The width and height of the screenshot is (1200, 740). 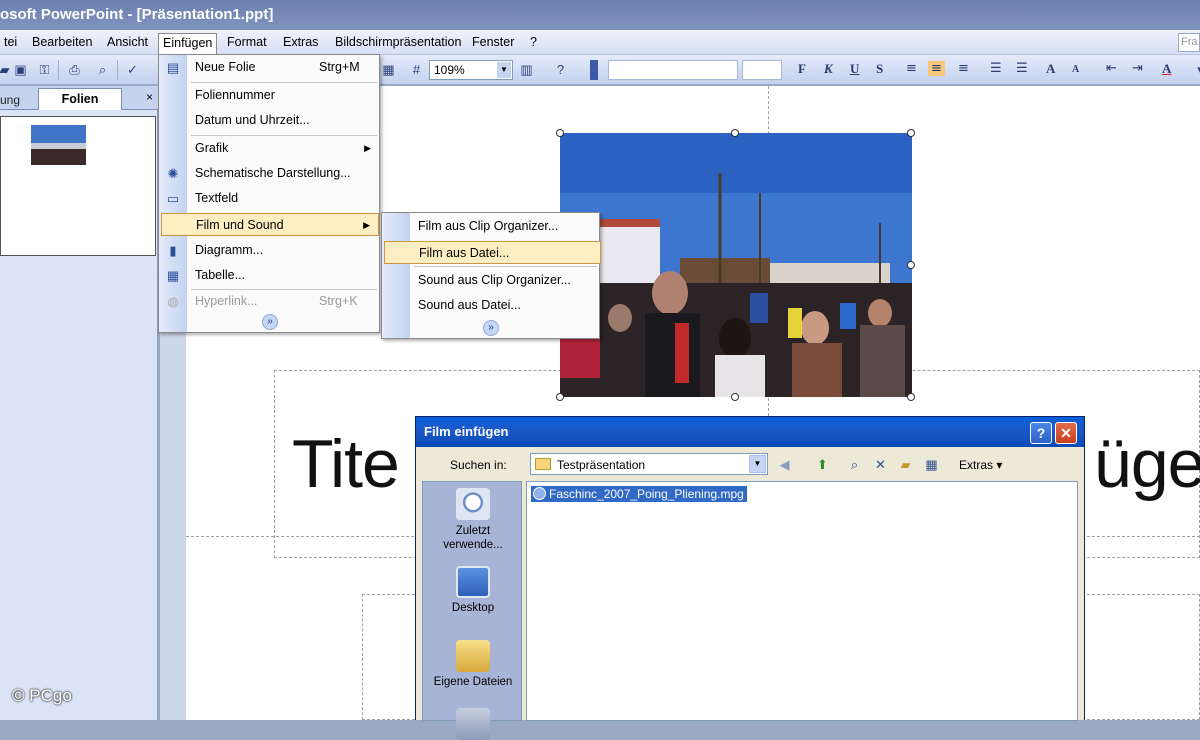 I want to click on menu-help: ?, so click(x=533, y=42).